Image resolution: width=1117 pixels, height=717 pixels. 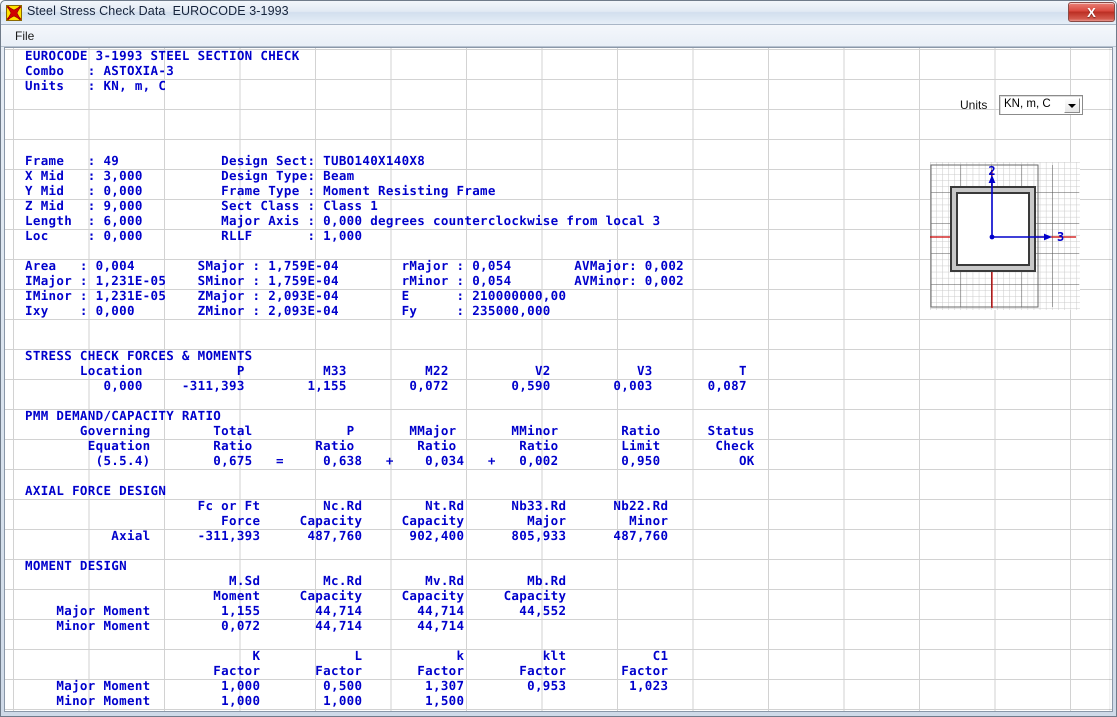 What do you see at coordinates (123, 415) in the screenshot?
I see `report-line: PMM DEMAND/CAPACITY RATIO` at bounding box center [123, 415].